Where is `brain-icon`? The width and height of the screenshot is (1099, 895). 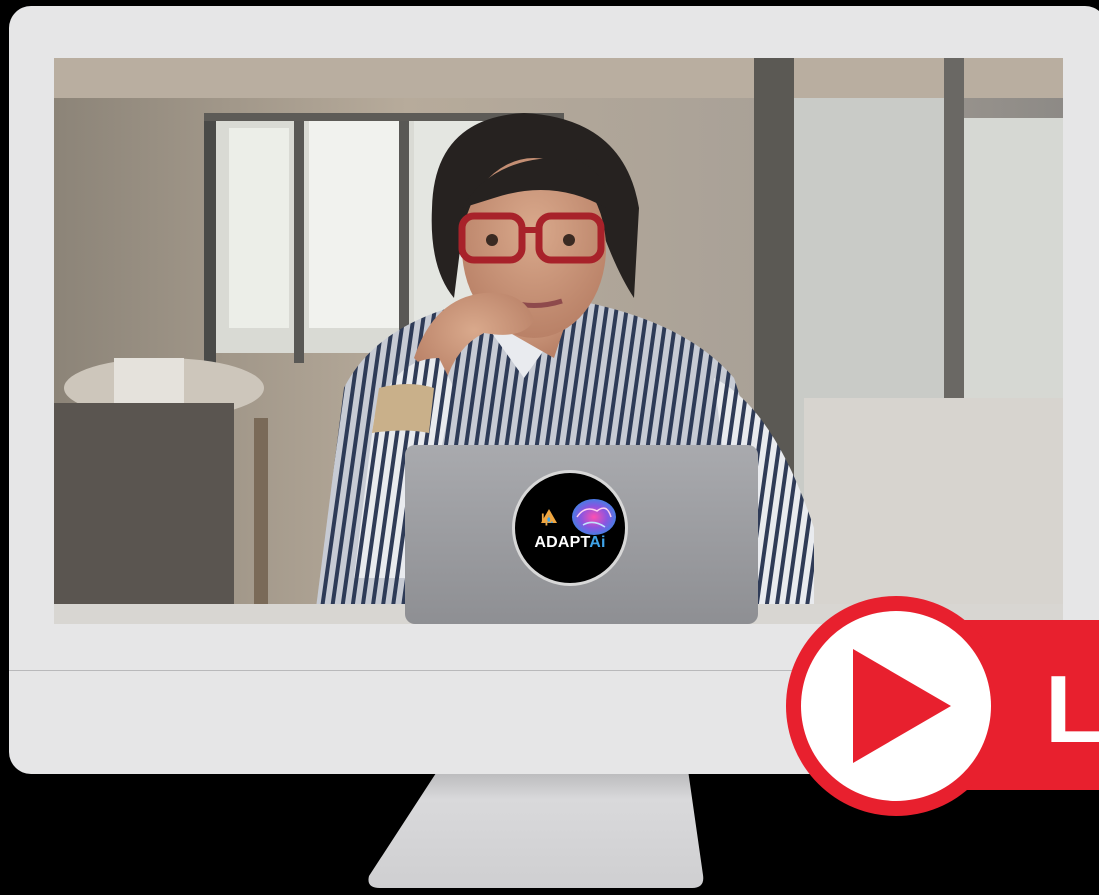 brain-icon is located at coordinates (578, 517).